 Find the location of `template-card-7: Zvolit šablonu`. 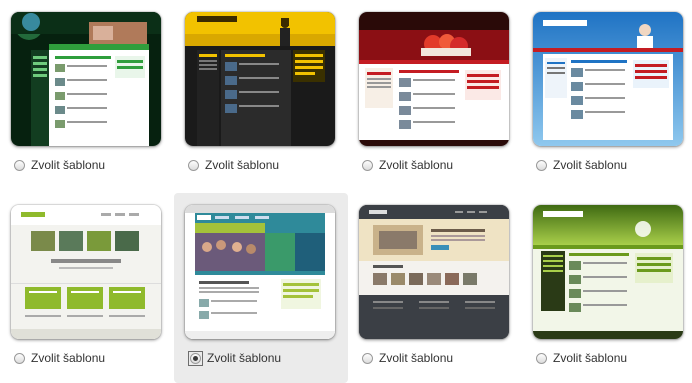

template-card-7: Zvolit šablonu is located at coordinates (435, 288).